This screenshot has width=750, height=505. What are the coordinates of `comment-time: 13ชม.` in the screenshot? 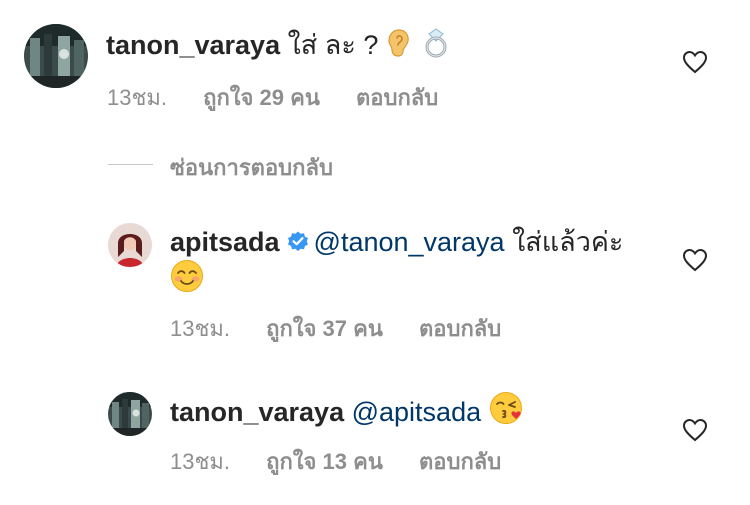 It's located at (137, 97).